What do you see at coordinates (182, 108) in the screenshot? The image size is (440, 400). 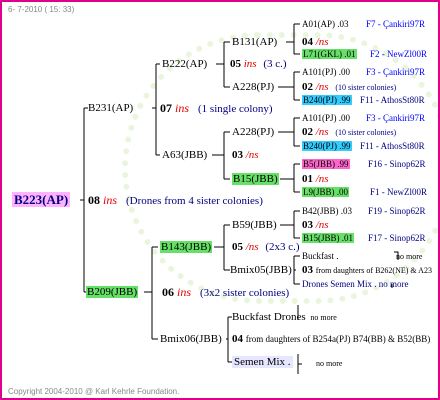 I see `b231-ins: ins` at bounding box center [182, 108].